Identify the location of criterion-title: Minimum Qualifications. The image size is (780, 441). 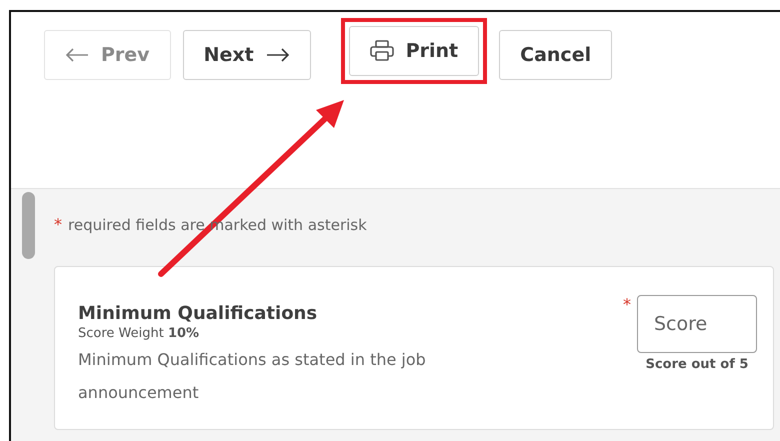
(198, 313).